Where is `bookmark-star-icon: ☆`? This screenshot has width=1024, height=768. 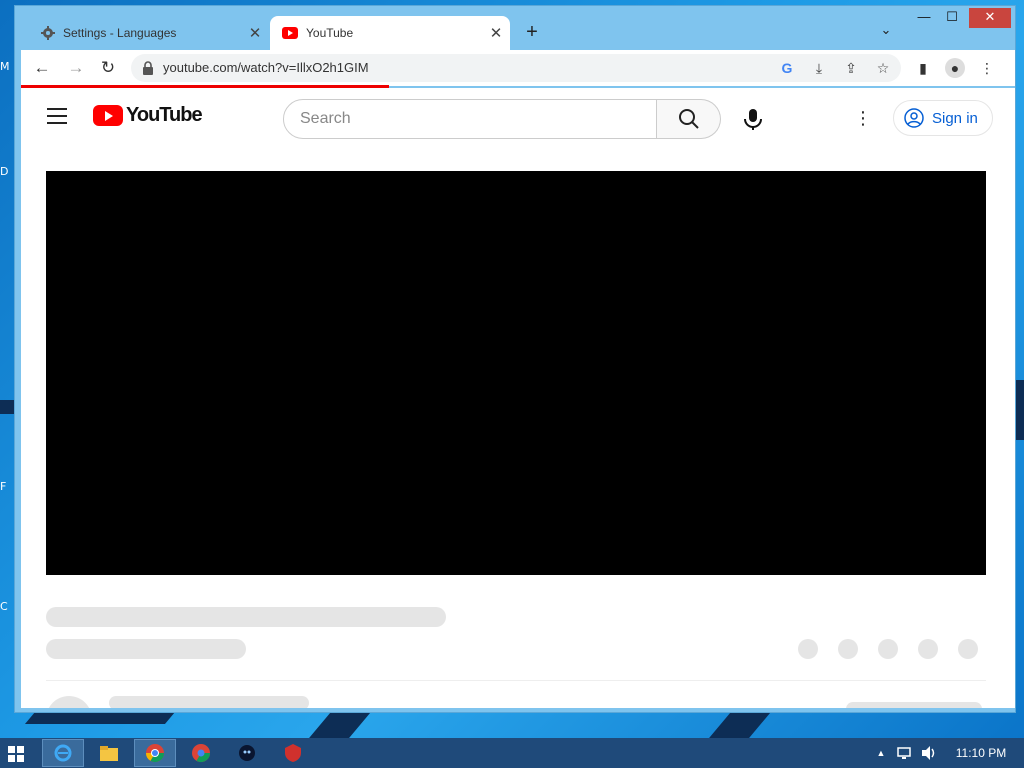 bookmark-star-icon: ☆ is located at coordinates (883, 68).